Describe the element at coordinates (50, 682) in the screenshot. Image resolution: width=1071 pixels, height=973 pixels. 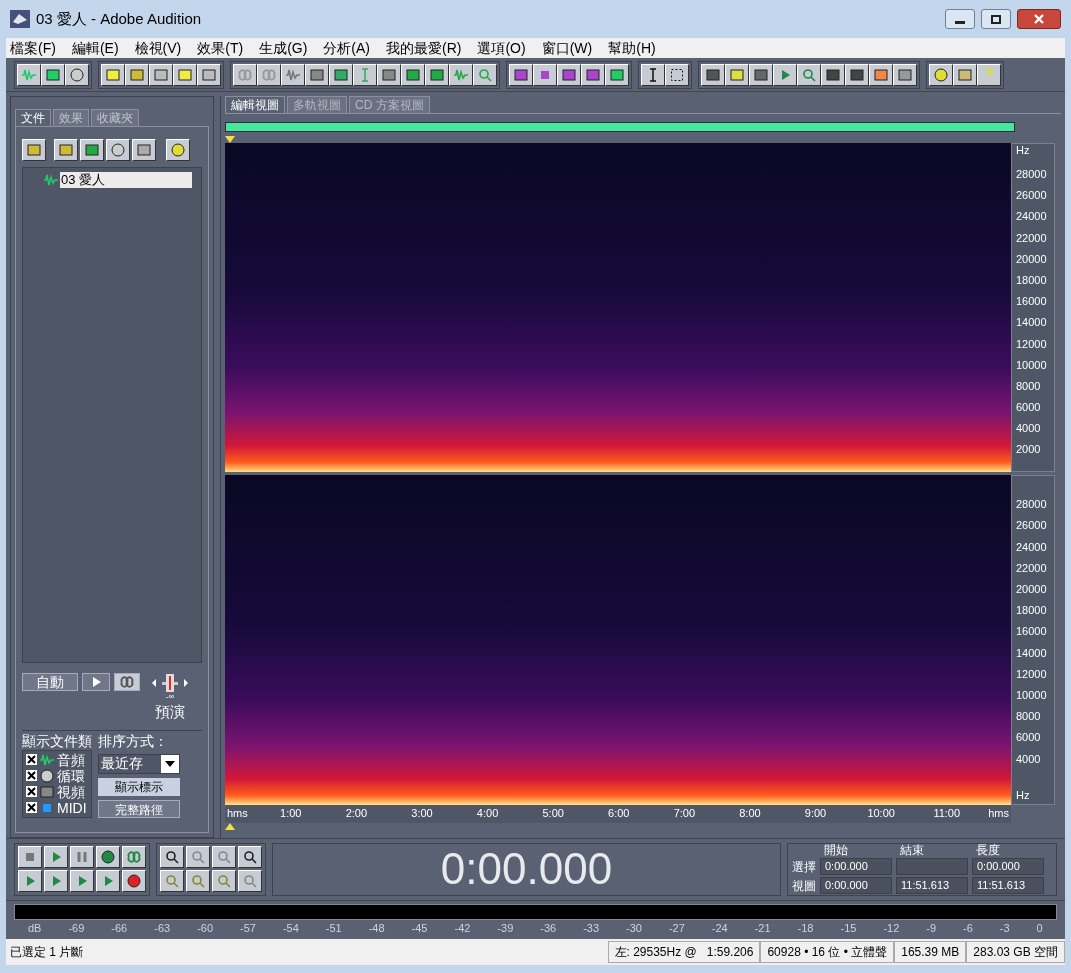
I see `auto-button: 自動` at that location.